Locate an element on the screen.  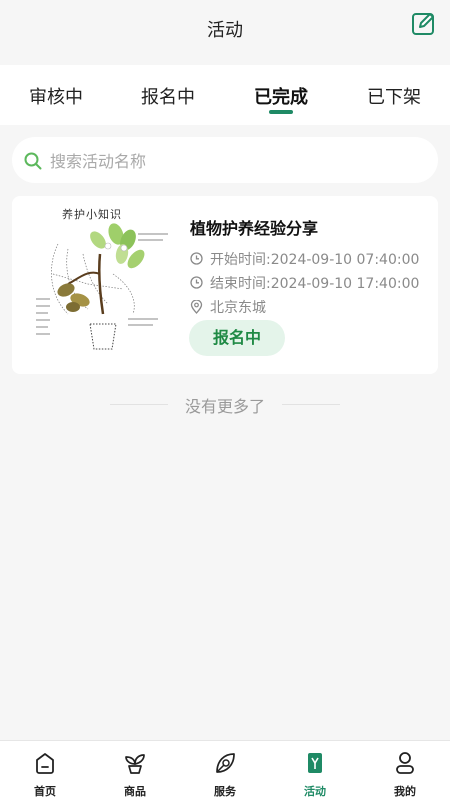
tab-delisted: 已下架 is located at coordinates (394, 96).